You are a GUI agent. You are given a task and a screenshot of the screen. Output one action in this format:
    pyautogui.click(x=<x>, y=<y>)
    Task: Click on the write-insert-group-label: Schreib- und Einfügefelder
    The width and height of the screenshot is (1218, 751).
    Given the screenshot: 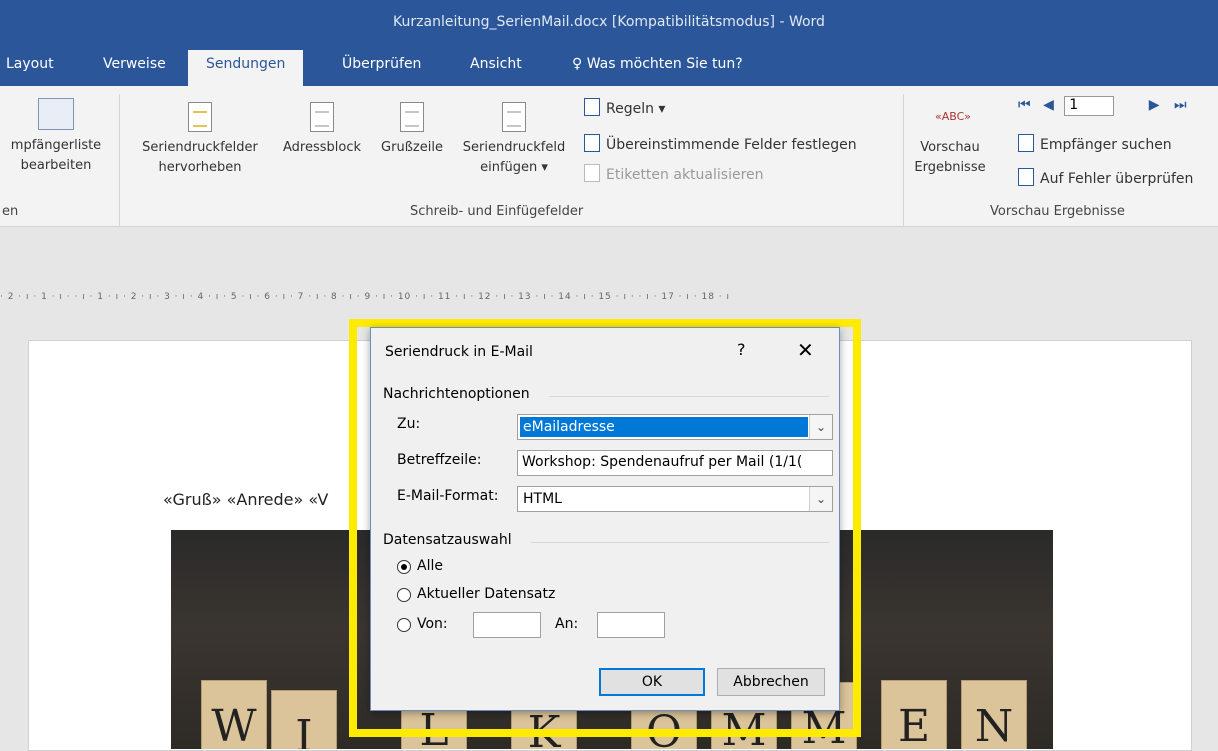 What is the action you would take?
    pyautogui.click(x=497, y=211)
    